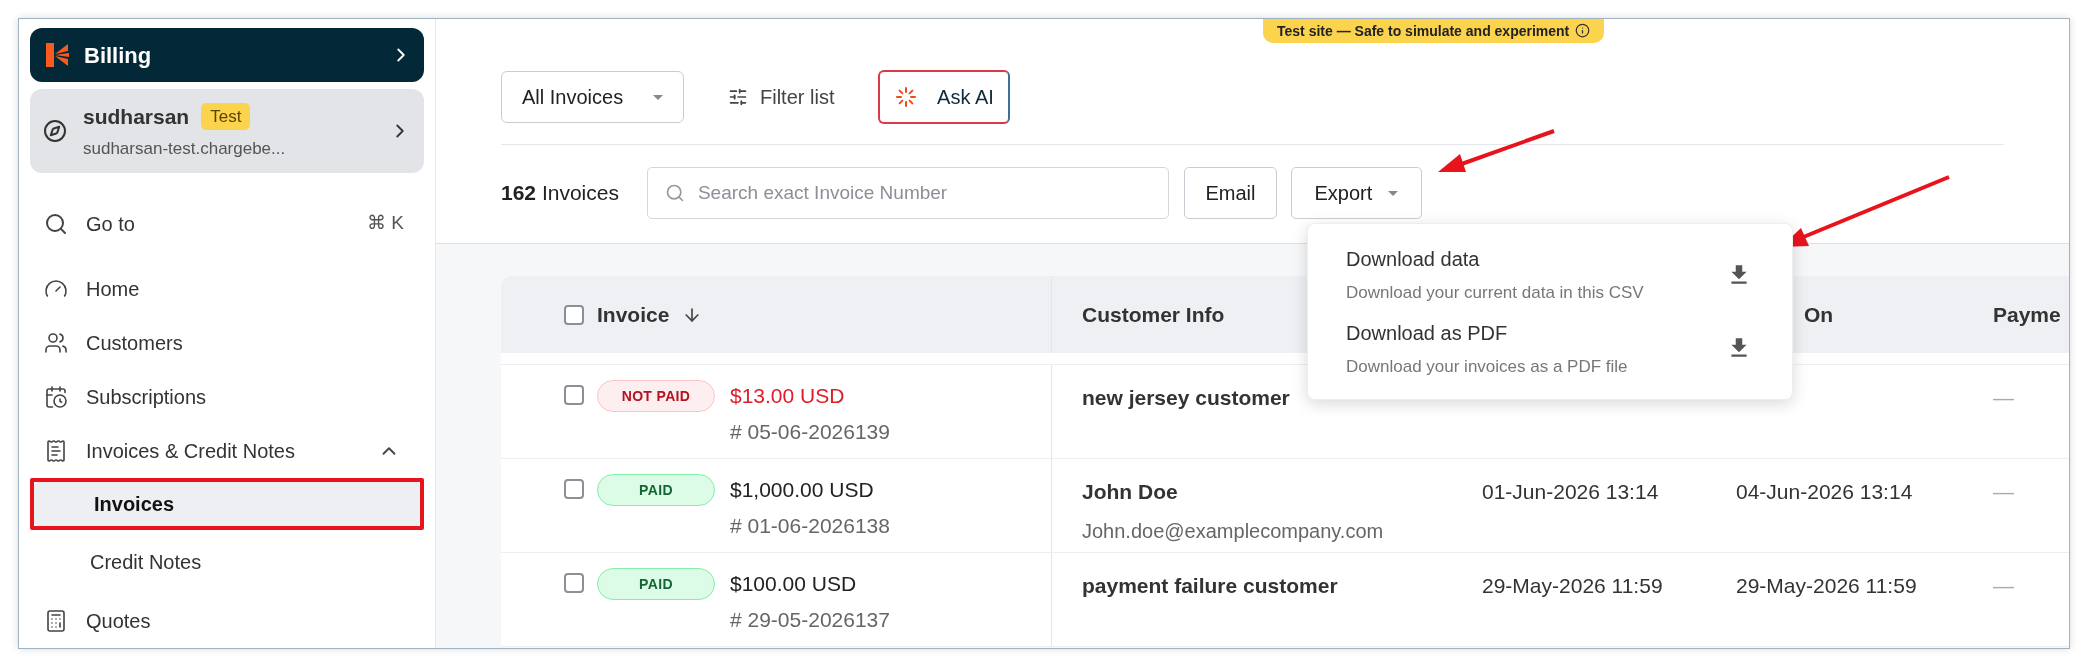 The image size is (2086, 666). I want to click on menu-item: Download as PDF Download your invoices as a PDF file, so click(1550, 348).